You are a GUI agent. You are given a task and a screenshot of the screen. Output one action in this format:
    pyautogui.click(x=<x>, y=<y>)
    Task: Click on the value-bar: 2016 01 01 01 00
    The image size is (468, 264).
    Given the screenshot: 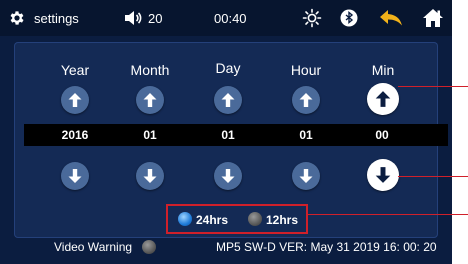 What is the action you would take?
    pyautogui.click(x=236, y=135)
    